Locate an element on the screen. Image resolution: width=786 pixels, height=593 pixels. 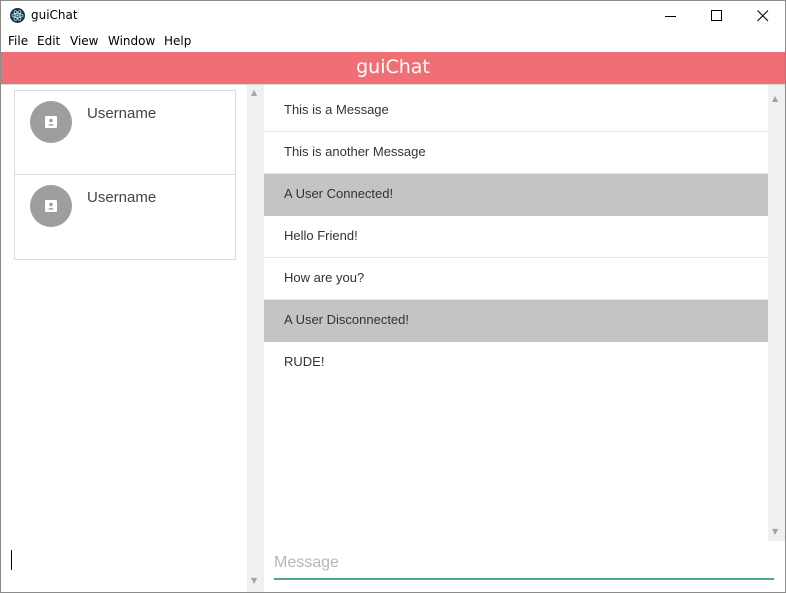
title-bar: guiChat is located at coordinates (393, 16).